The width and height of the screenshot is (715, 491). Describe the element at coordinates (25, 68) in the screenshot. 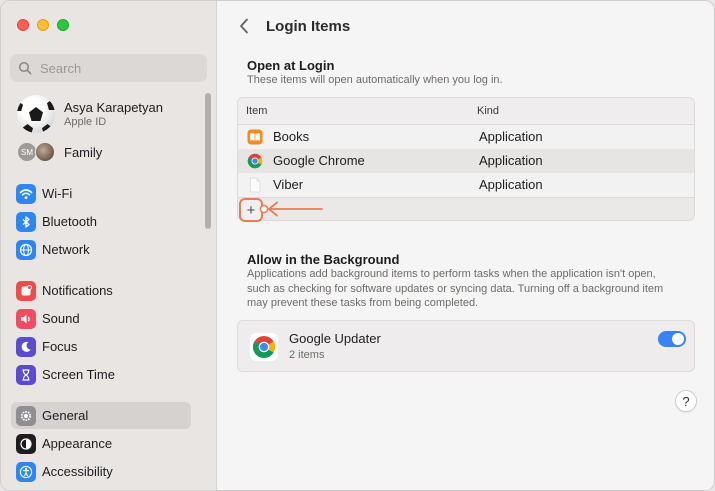

I see `search-icon` at that location.